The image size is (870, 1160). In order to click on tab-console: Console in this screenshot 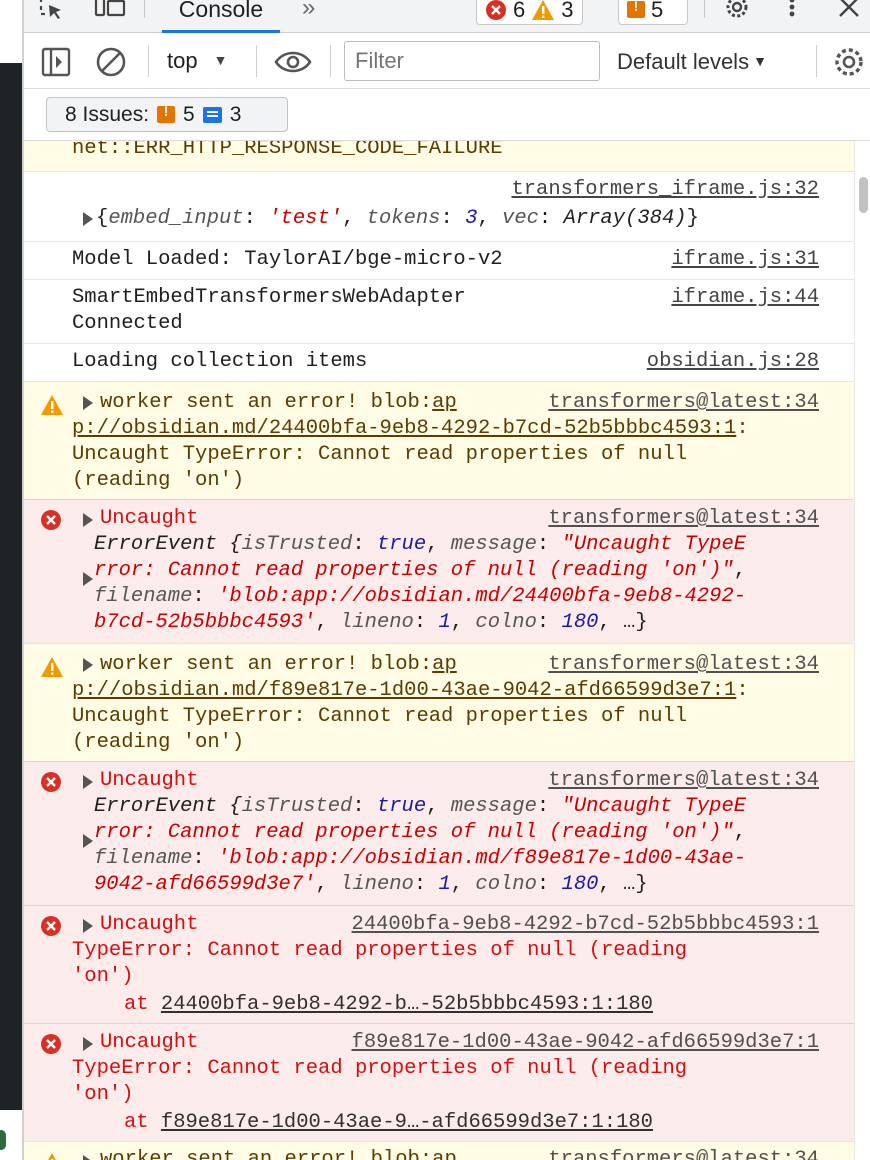, I will do `click(221, 16)`.